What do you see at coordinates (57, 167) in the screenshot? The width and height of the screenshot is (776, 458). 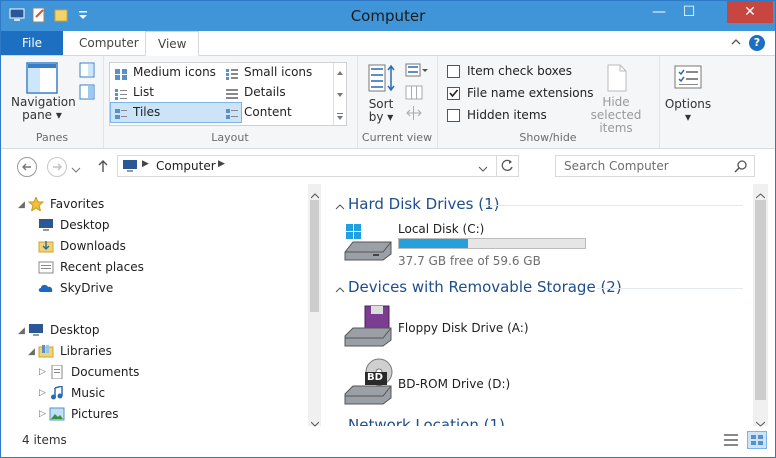 I see `forward-button` at bounding box center [57, 167].